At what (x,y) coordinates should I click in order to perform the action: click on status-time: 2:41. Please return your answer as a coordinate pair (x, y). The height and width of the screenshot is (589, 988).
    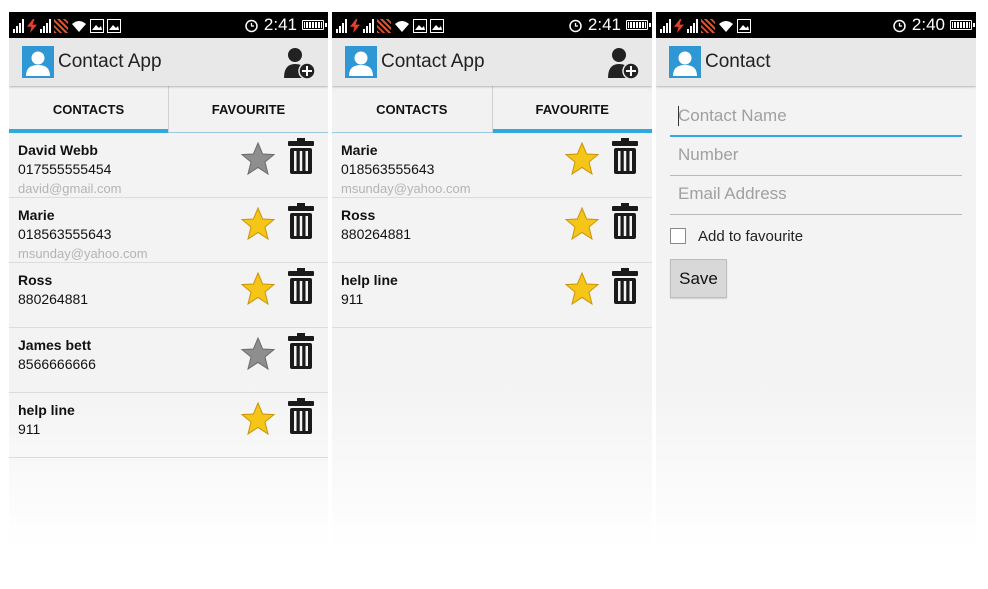
    Looking at the image, I should click on (280, 24).